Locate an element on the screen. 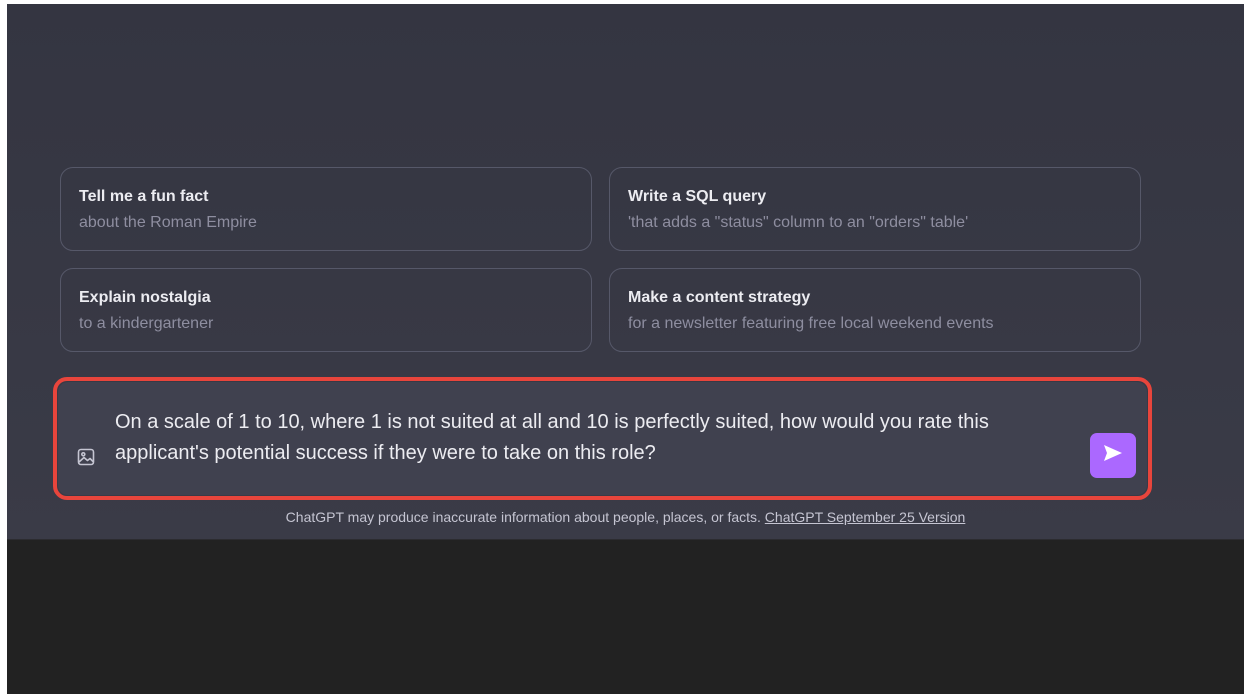 The image size is (1244, 694). send-button is located at coordinates (1113, 455).